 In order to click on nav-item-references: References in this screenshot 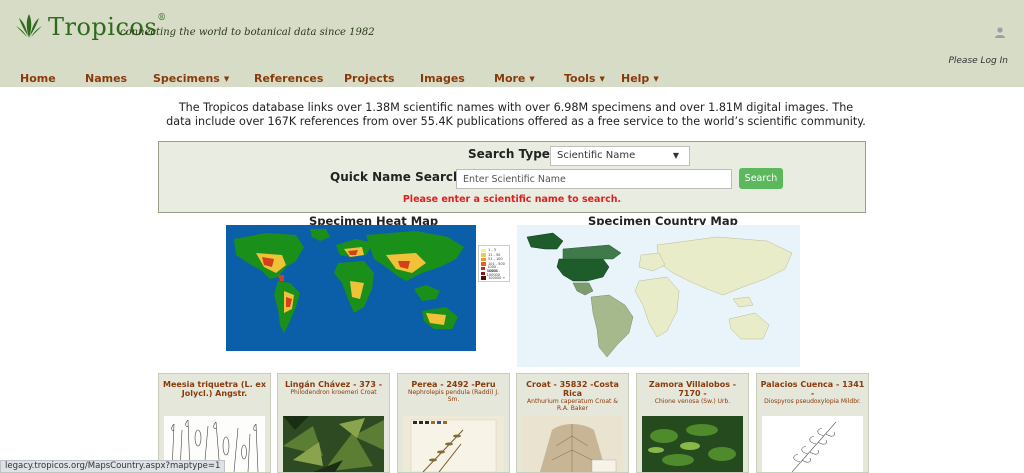, I will do `click(288, 78)`.